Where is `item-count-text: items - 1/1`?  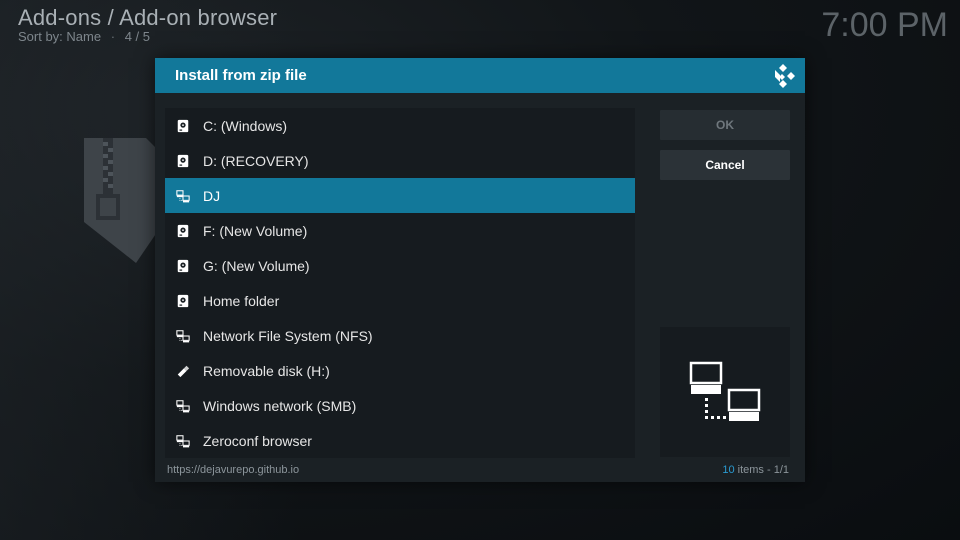
item-count-text: items - 1/1 is located at coordinates (761, 470).